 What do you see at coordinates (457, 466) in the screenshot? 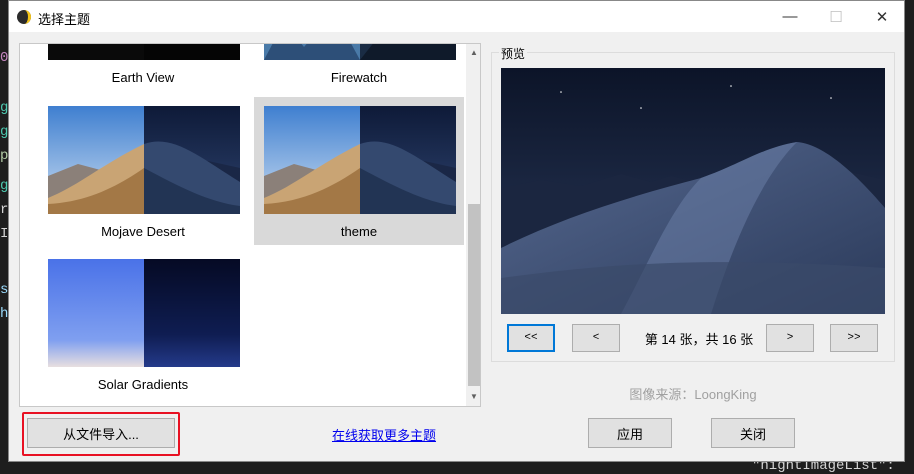
I see `background-editor-bottom: "nightImageList":` at bounding box center [457, 466].